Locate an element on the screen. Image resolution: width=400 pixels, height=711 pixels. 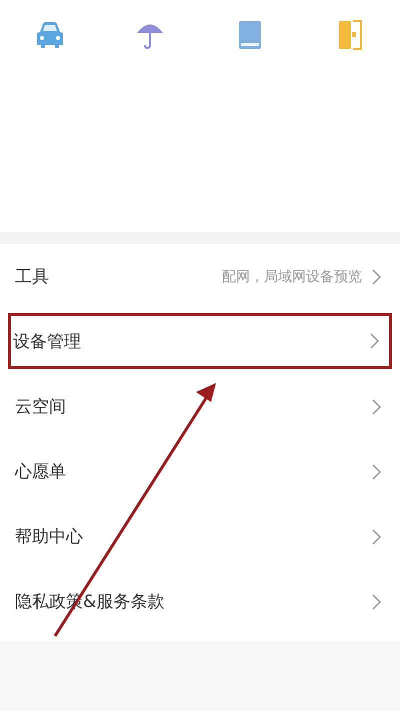
book-icon is located at coordinates (250, 35).